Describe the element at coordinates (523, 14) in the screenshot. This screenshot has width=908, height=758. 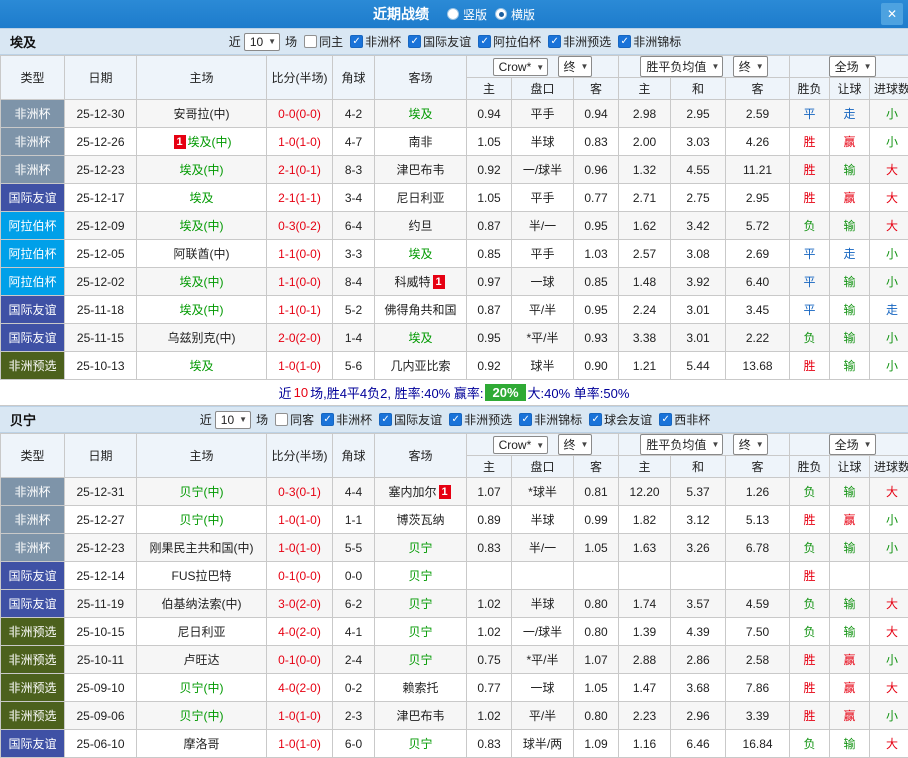
I see `horizontal-layout-label: 横版` at that location.